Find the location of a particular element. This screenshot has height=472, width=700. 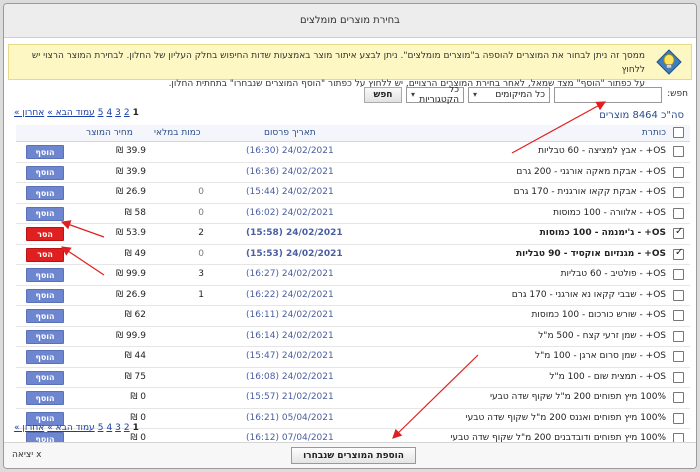

publish-date: (16:11) 24/02/2021 is located at coordinates (290, 315).